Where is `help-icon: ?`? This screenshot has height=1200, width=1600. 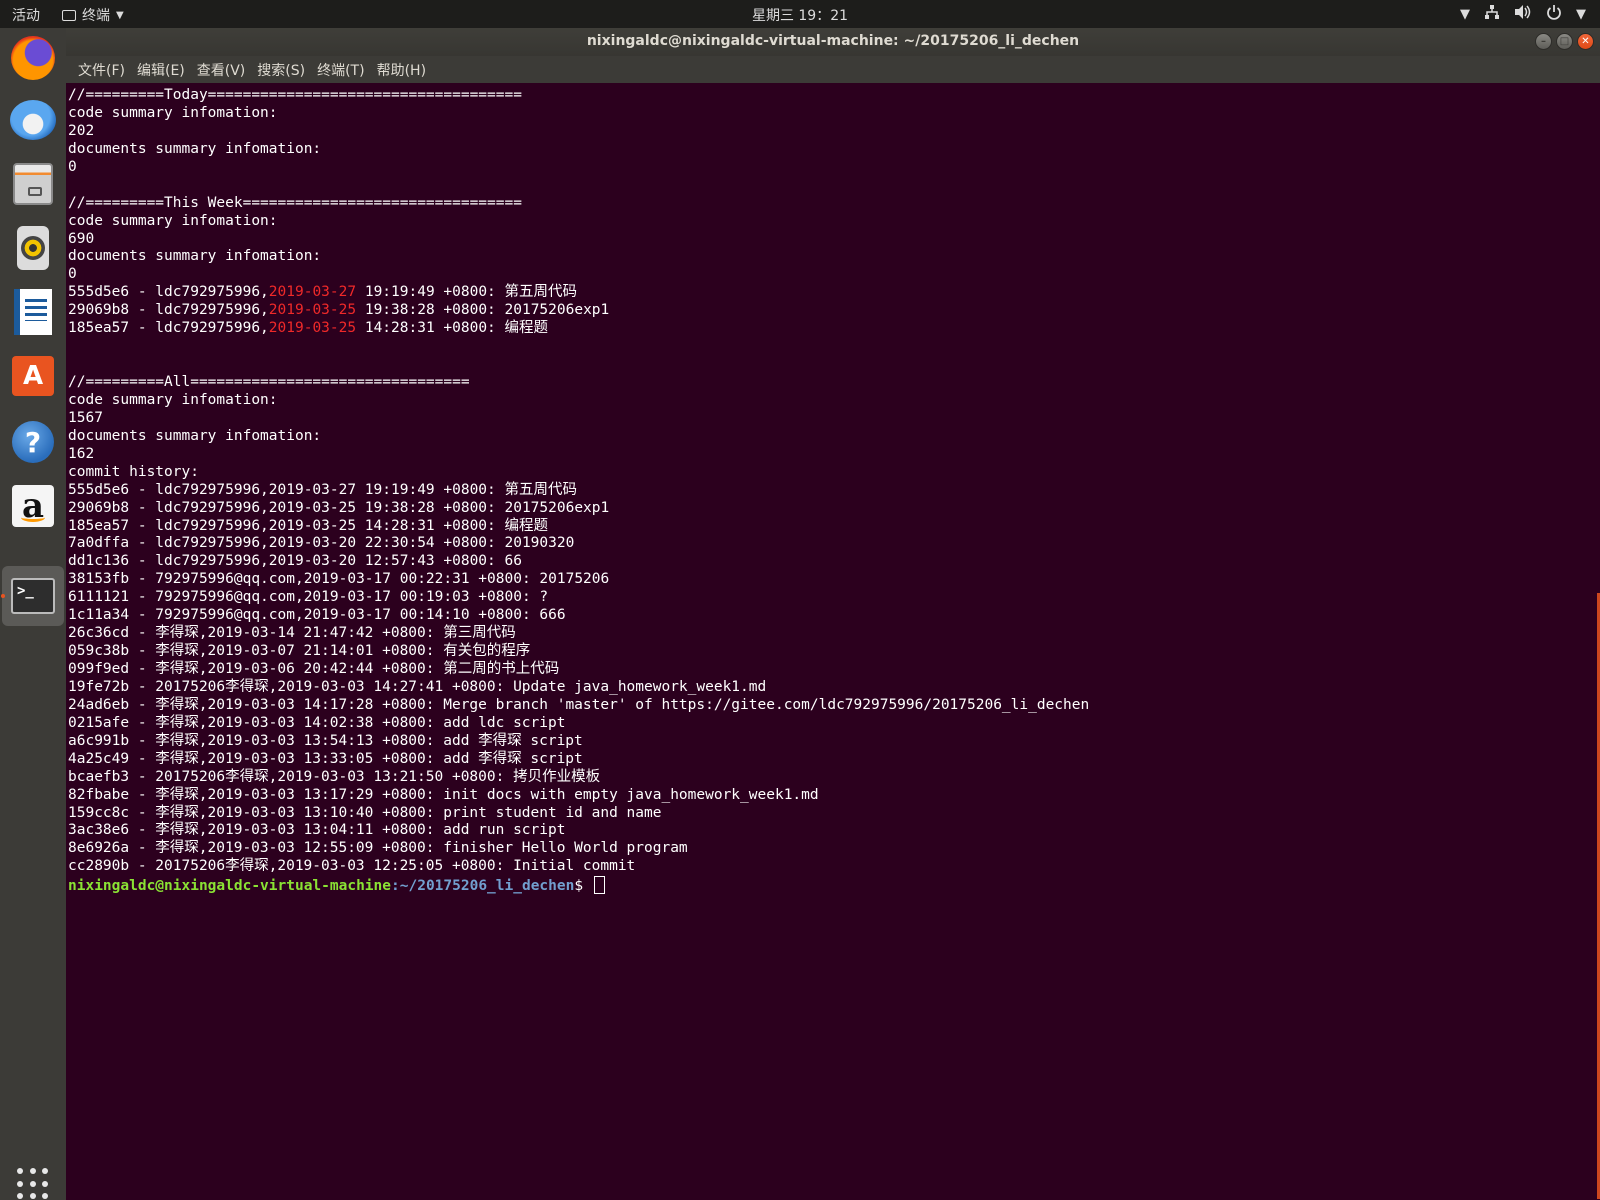 help-icon: ? is located at coordinates (33, 442).